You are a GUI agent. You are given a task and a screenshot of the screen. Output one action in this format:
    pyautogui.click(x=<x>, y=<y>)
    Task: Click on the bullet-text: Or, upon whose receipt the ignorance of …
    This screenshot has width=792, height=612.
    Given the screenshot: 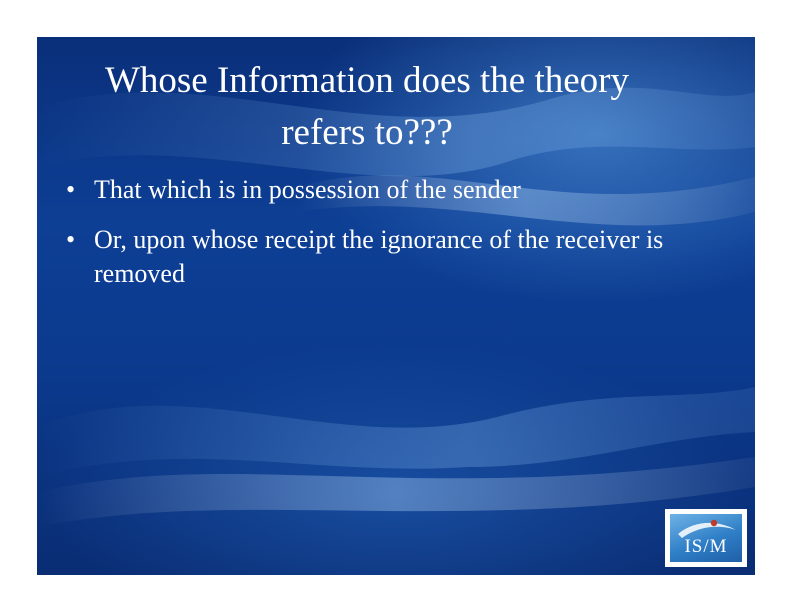 What is the action you would take?
    pyautogui.click(x=379, y=256)
    